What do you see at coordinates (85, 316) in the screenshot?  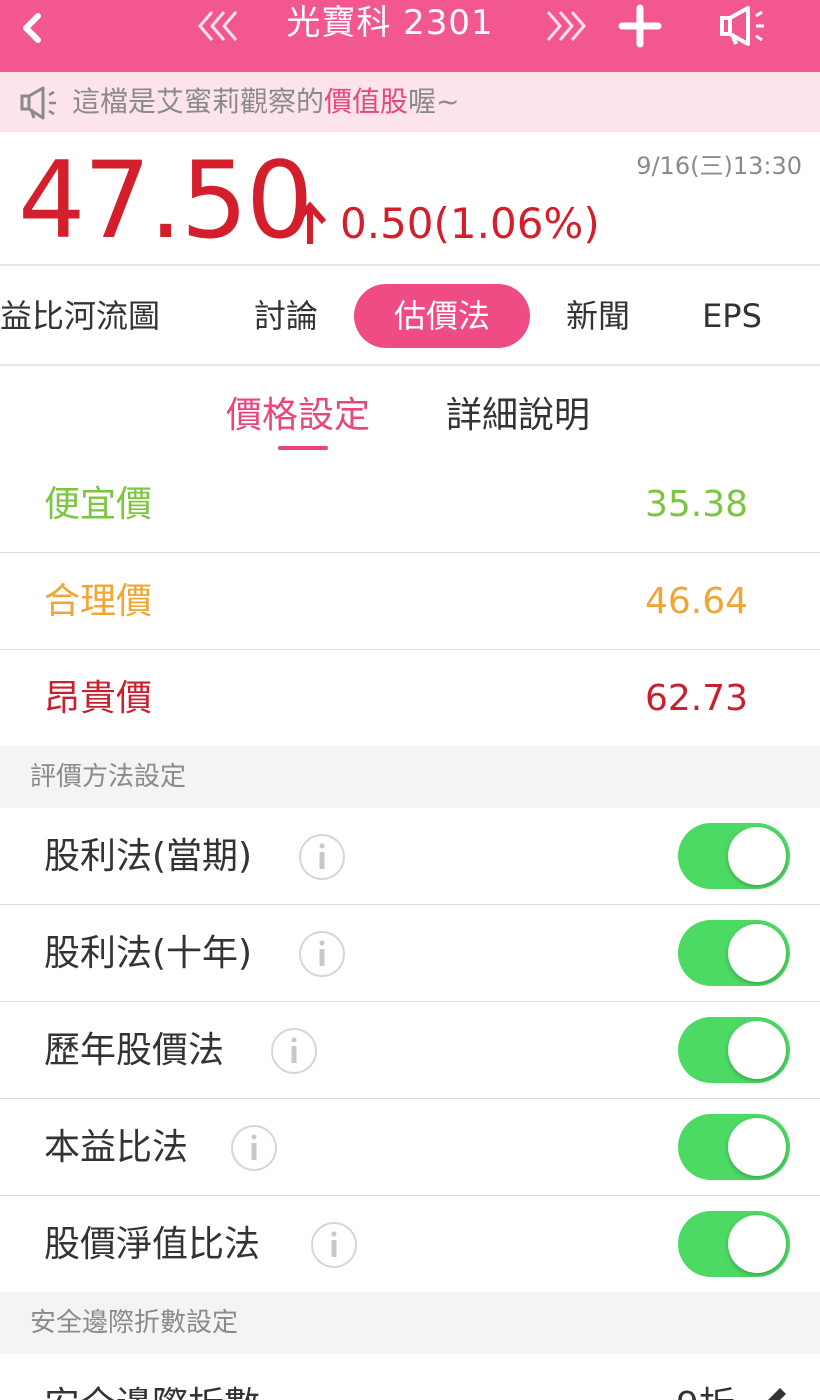 I see `tab-pe-river: 益比河流圖` at bounding box center [85, 316].